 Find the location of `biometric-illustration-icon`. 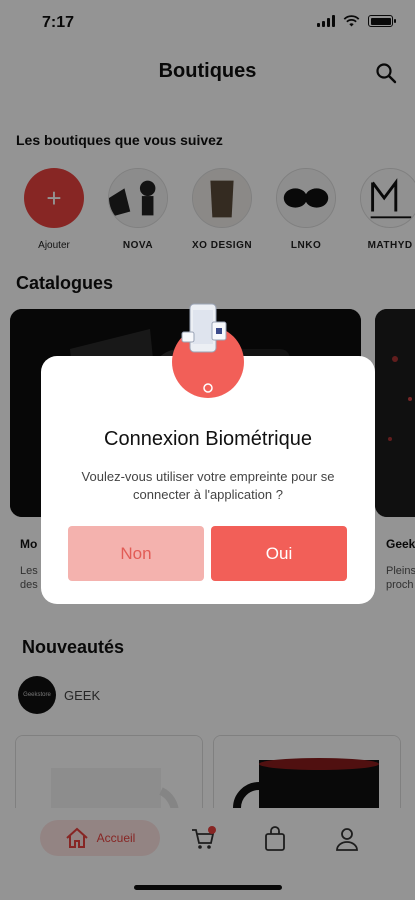

biometric-illustration-icon is located at coordinates (208, 350).